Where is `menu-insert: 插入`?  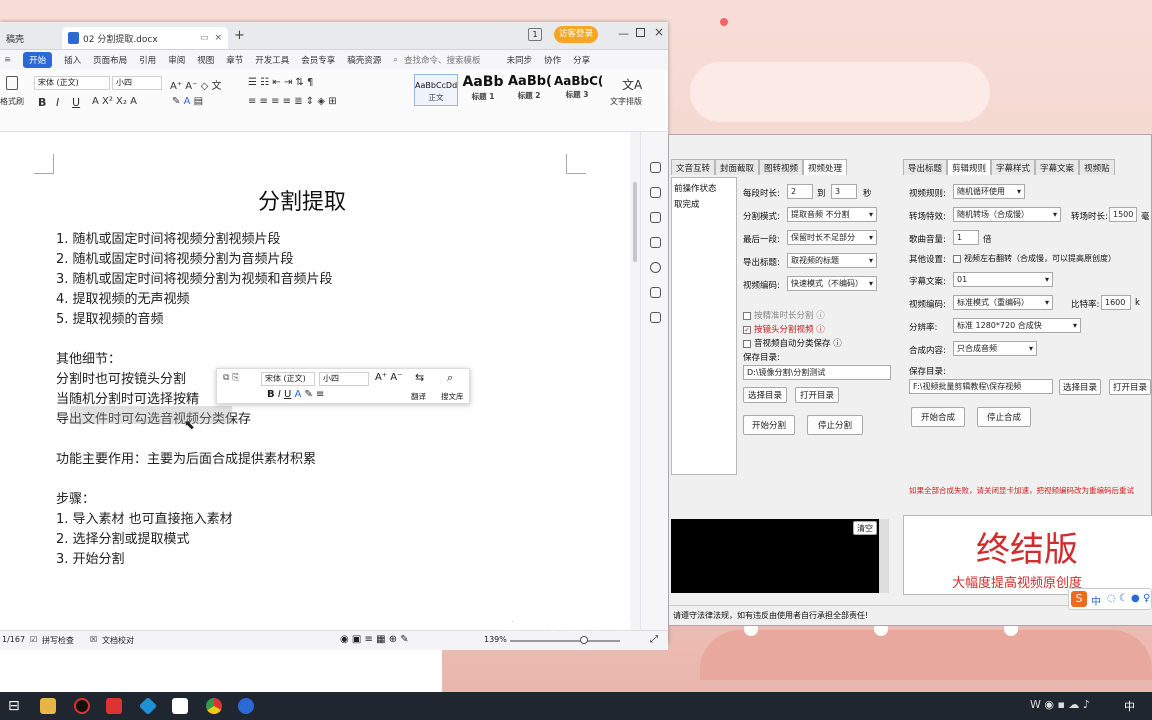 menu-insert: 插入 is located at coordinates (72, 60).